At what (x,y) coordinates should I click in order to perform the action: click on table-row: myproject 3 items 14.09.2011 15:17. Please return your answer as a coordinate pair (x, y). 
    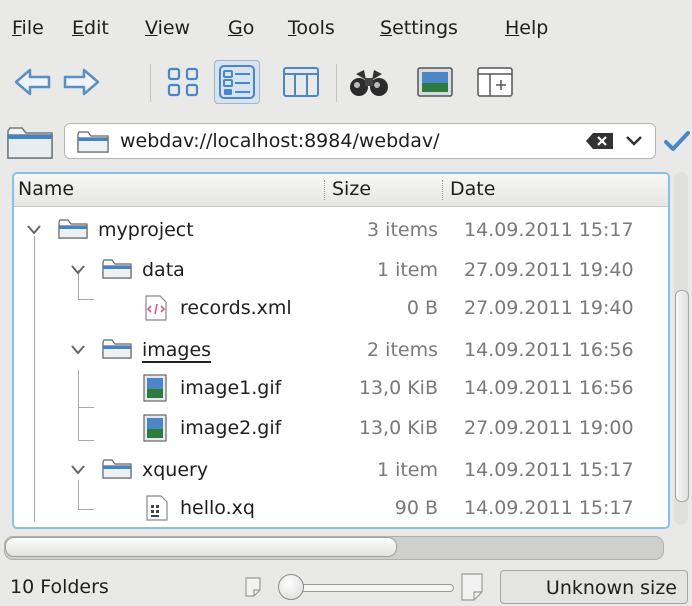
    Looking at the image, I should click on (341, 230).